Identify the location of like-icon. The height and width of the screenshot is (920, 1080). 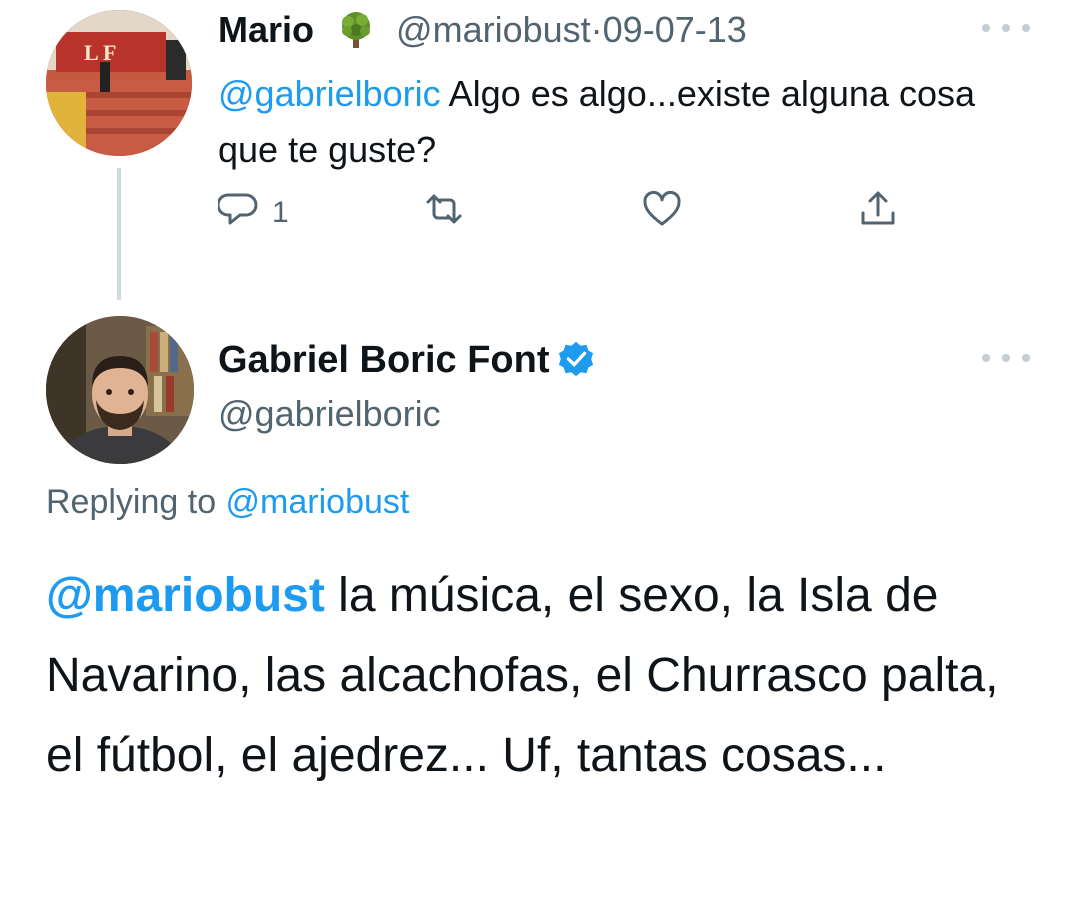
(662, 213).